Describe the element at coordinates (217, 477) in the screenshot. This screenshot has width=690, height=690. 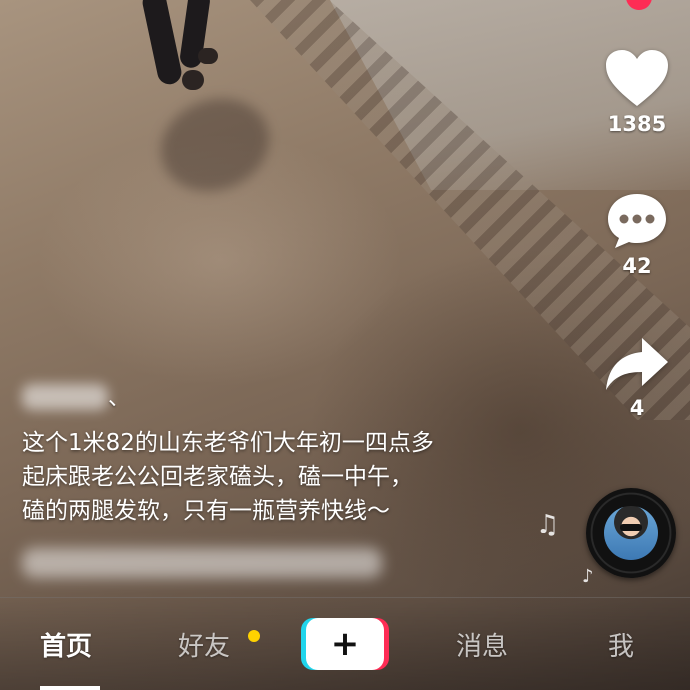
I see `caption-line: 起床跟老公公回老家磕头，磕一中午，` at that location.